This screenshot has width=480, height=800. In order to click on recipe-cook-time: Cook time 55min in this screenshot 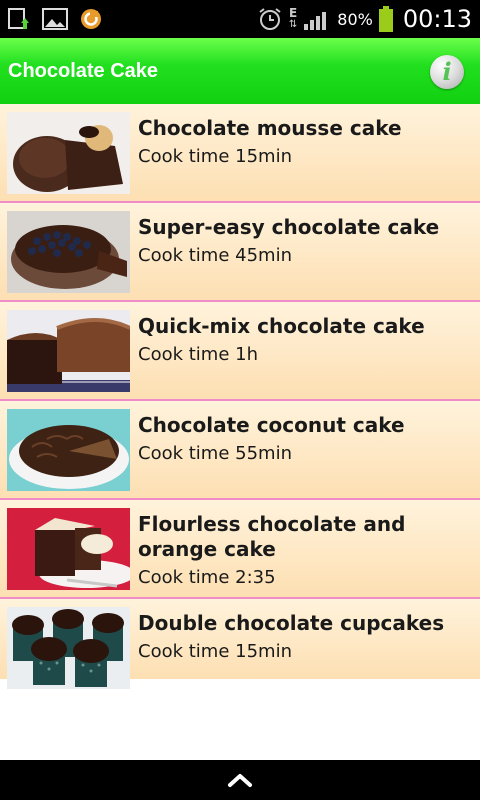, I will do `click(215, 453)`.